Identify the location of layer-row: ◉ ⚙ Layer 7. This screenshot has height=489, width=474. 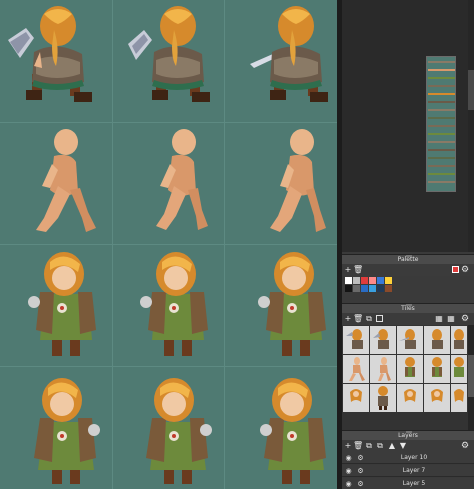
(408, 471).